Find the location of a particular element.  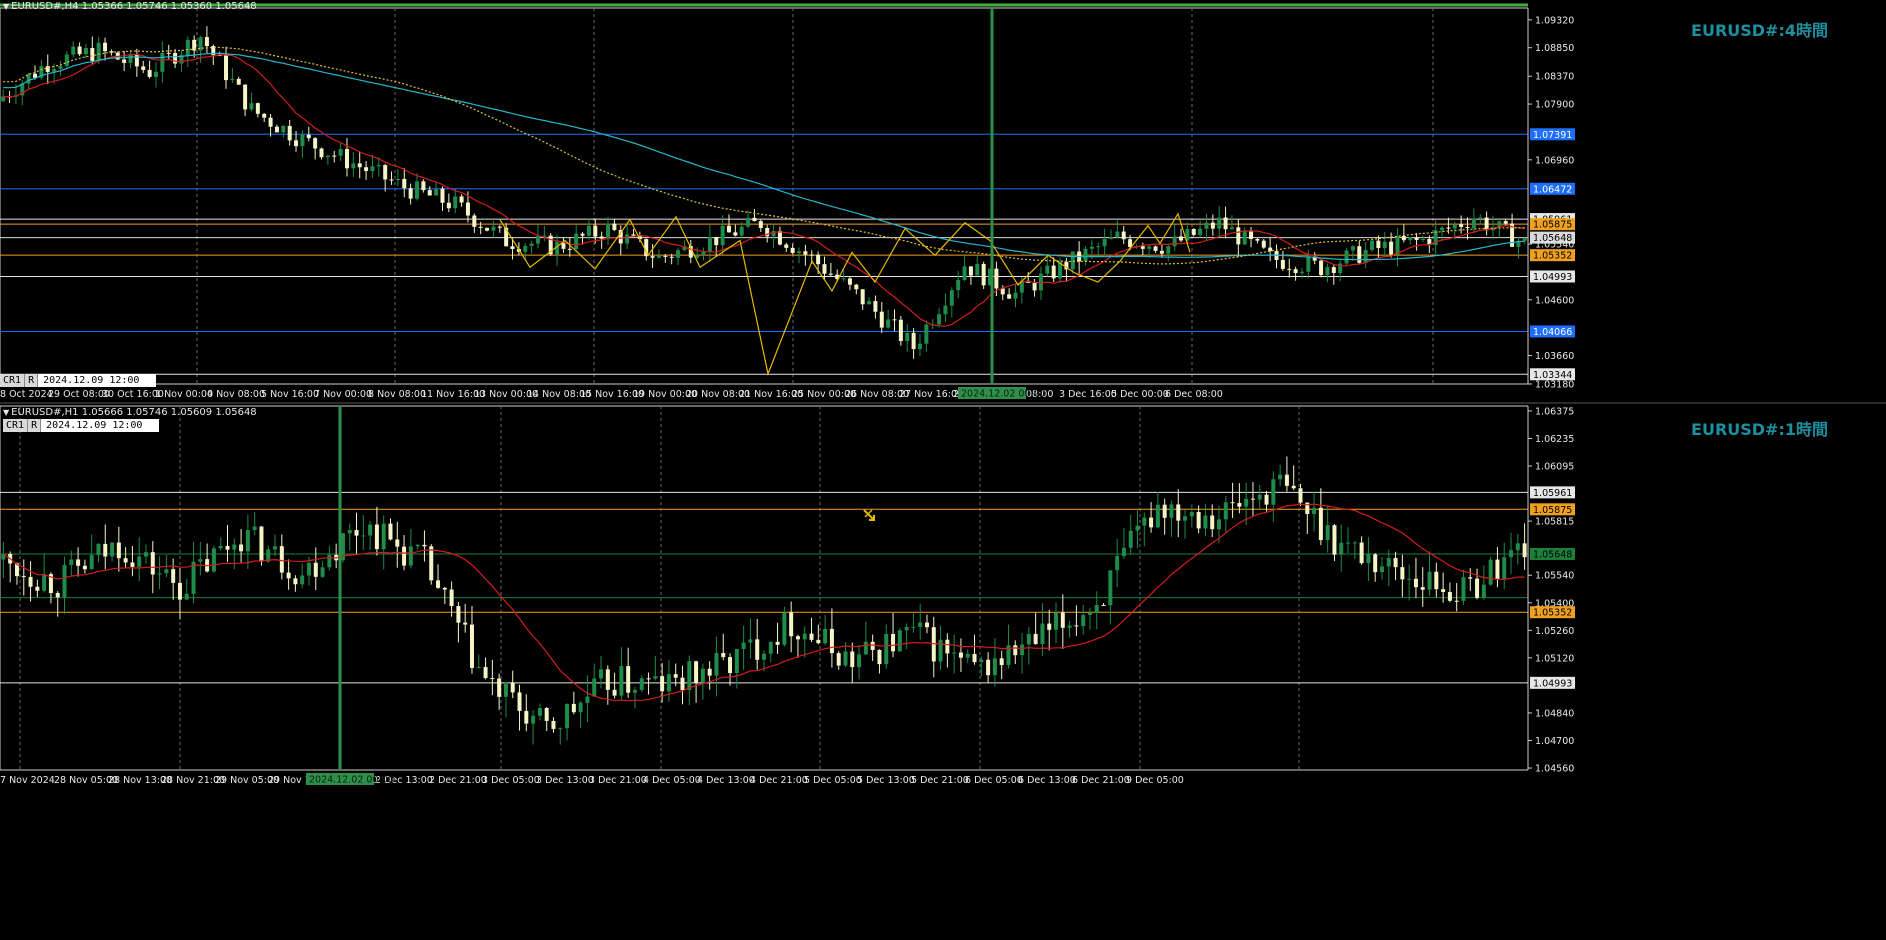

price-tick-label: 1.04700 is located at coordinates (1554, 741).